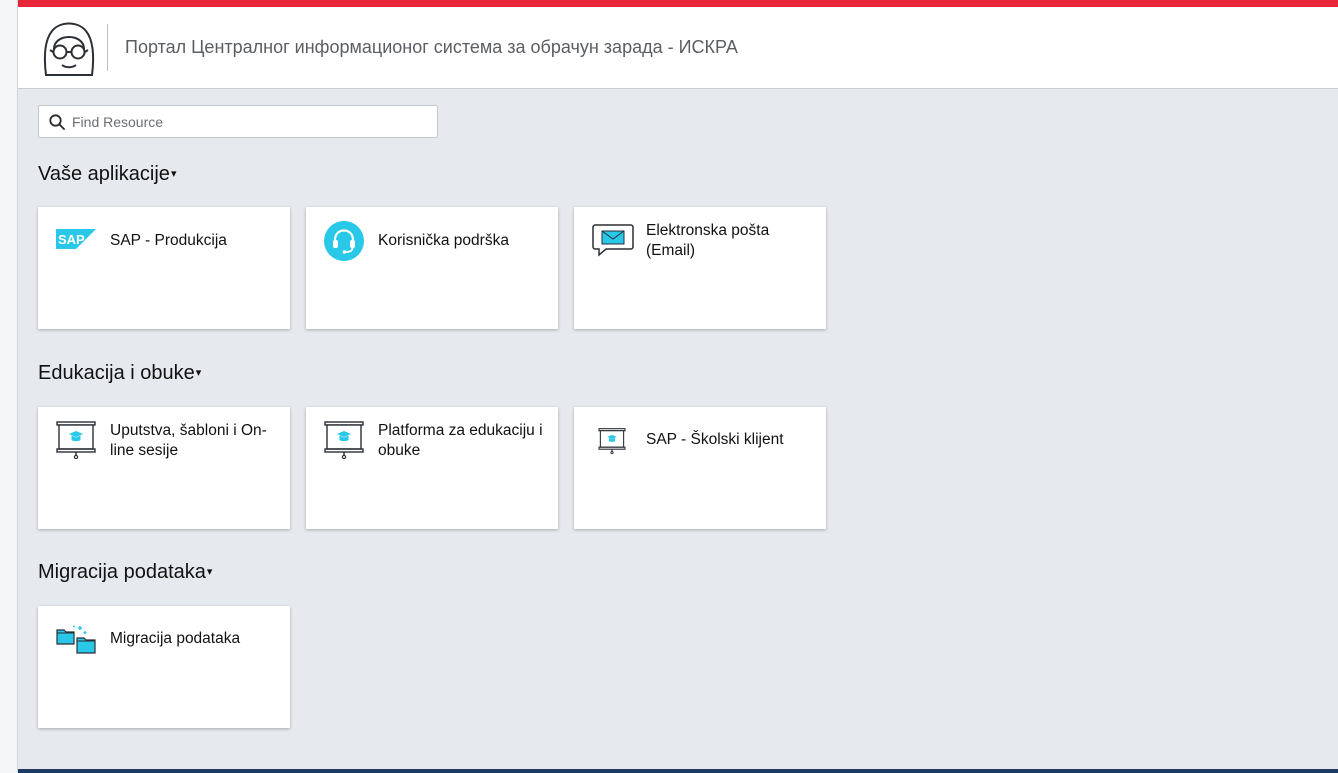  Describe the element at coordinates (700, 468) in the screenshot. I see `tile-sap-skolski-klijent: SAP - Školski klijent` at that location.